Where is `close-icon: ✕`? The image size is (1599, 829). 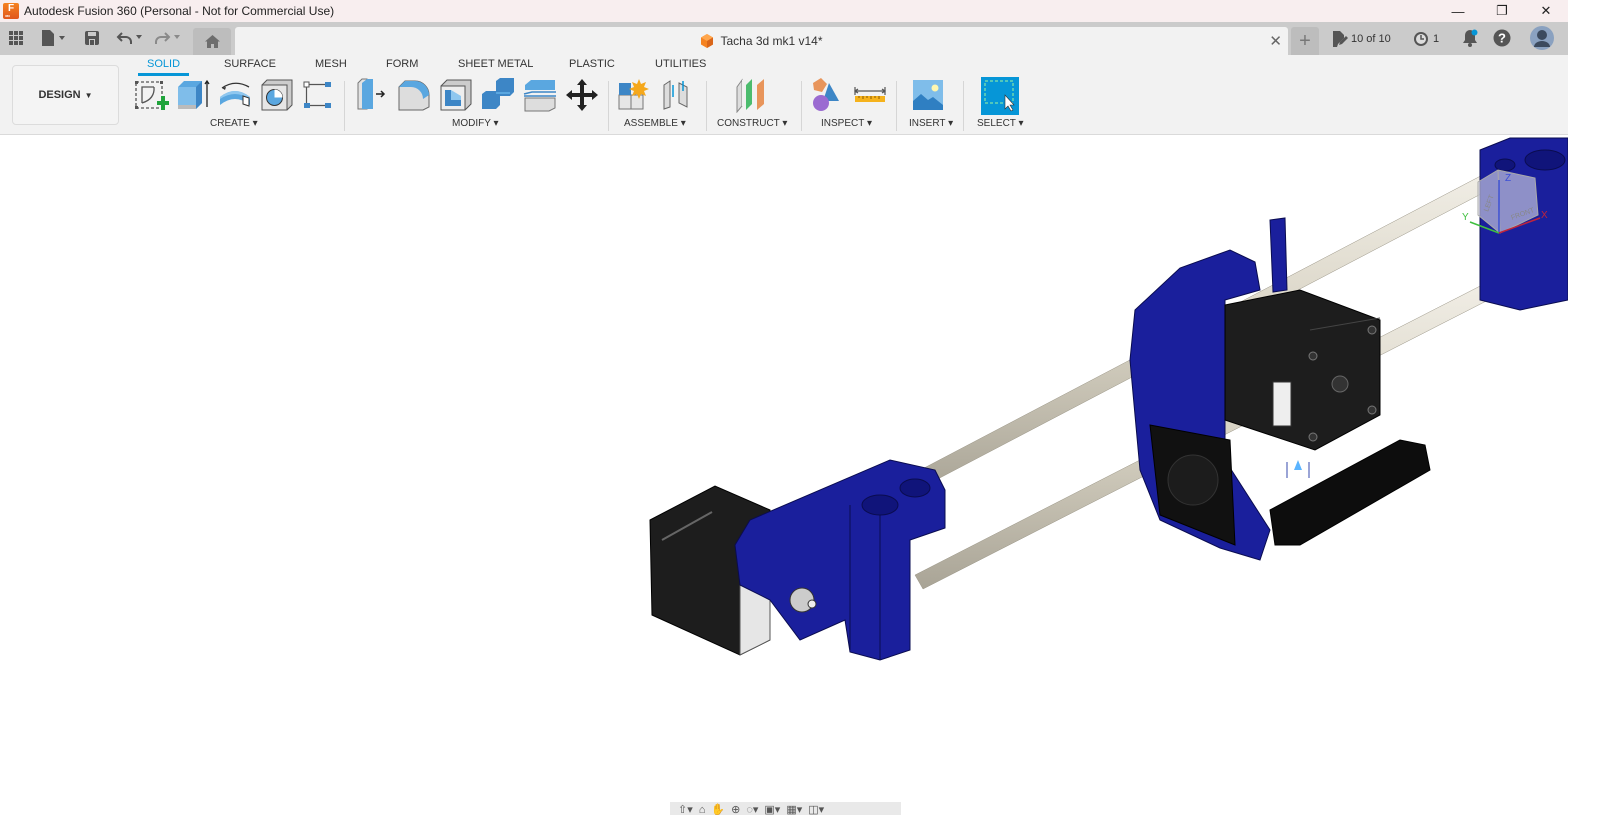 close-icon: ✕ is located at coordinates (1546, 10).